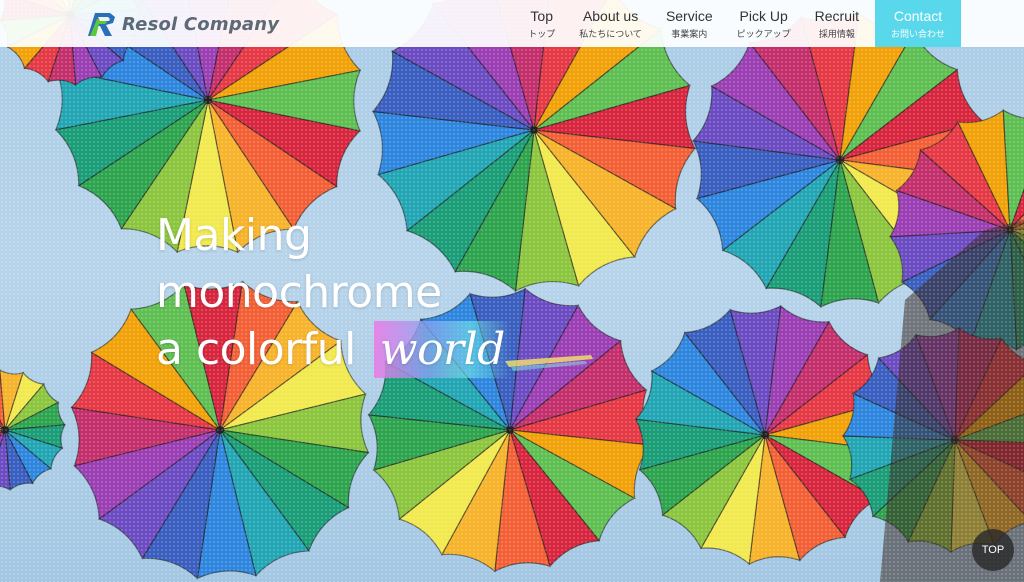 This screenshot has width=1024, height=582. I want to click on logo: Resol Company, so click(182, 24).